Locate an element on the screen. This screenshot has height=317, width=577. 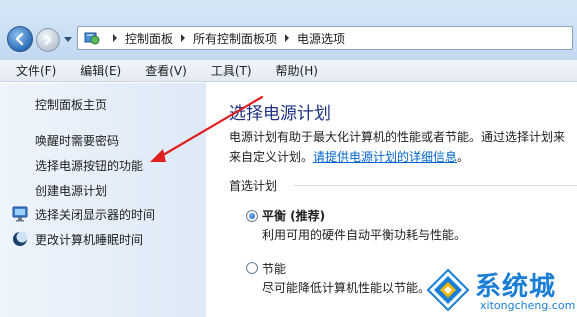
menu-bar: 文件(F) 编辑(E) 查看(V) 工具(T) 帮助(H) is located at coordinates (288, 71).